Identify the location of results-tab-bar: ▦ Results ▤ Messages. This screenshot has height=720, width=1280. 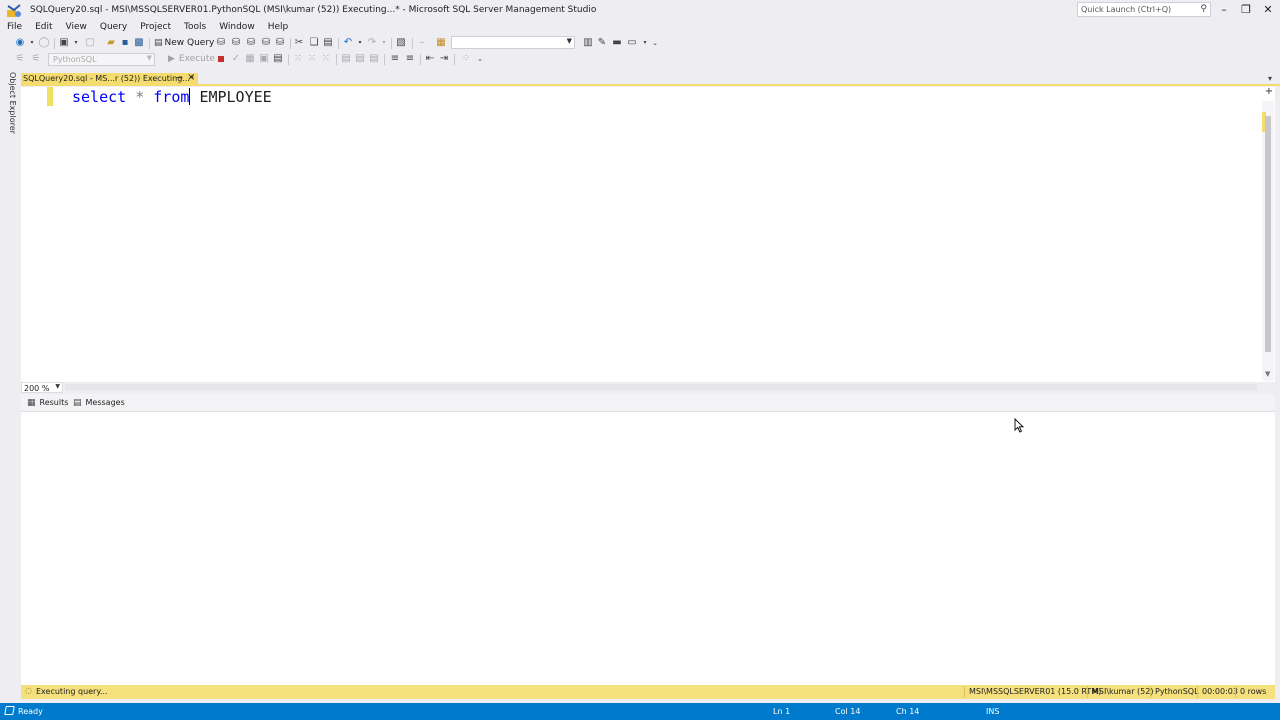
(648, 403).